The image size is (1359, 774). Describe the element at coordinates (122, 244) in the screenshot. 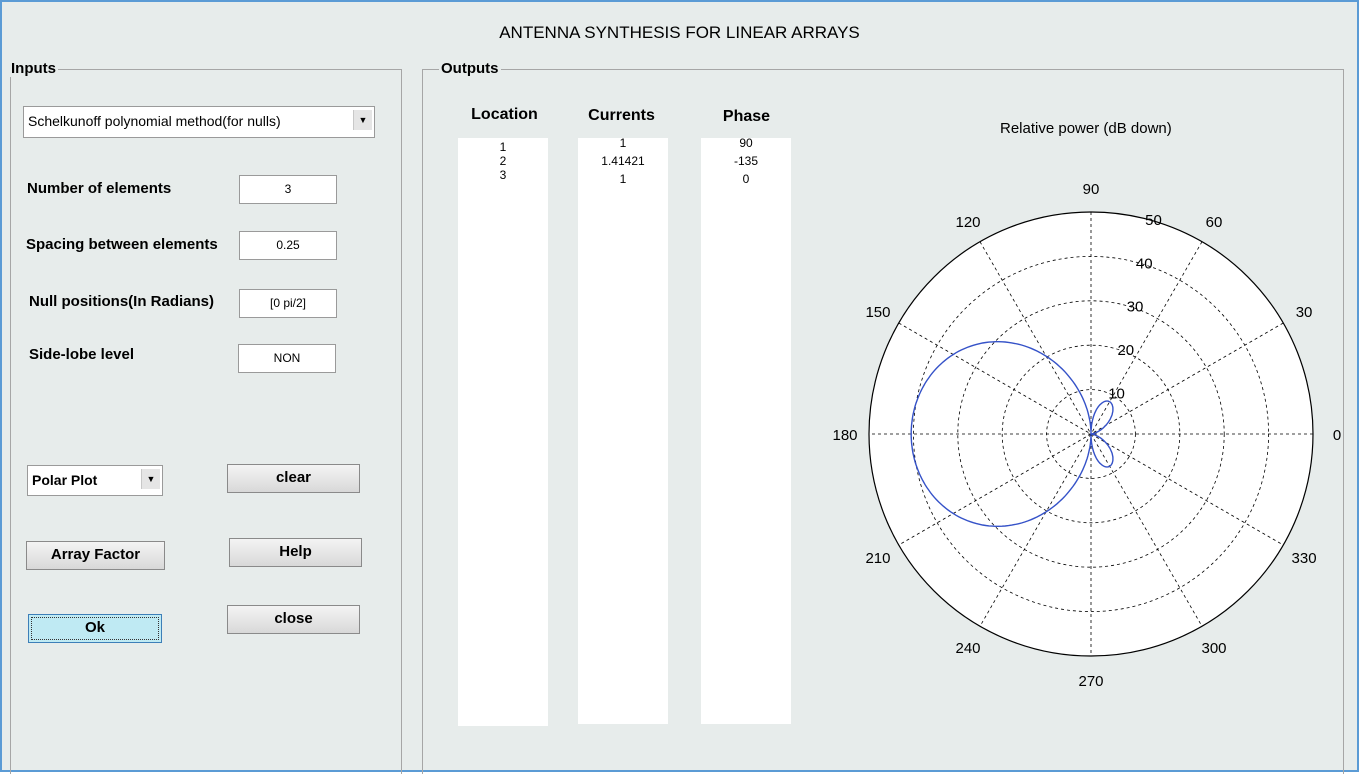

I see `spacing-label: Spacing between elements` at that location.